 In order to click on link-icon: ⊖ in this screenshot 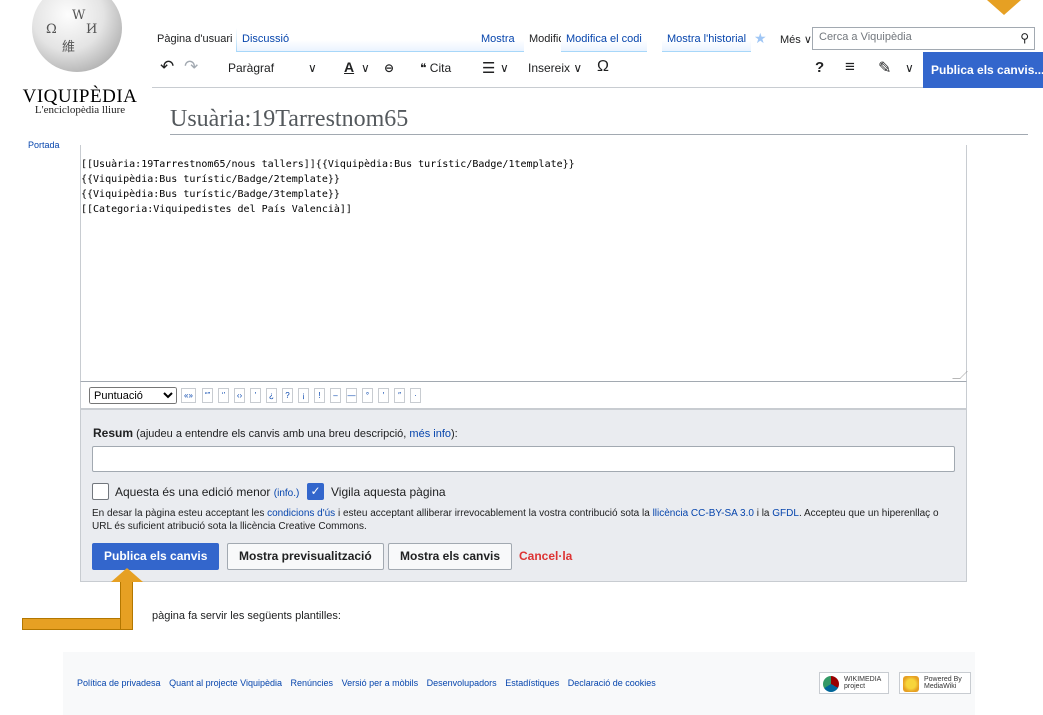, I will do `click(389, 68)`.